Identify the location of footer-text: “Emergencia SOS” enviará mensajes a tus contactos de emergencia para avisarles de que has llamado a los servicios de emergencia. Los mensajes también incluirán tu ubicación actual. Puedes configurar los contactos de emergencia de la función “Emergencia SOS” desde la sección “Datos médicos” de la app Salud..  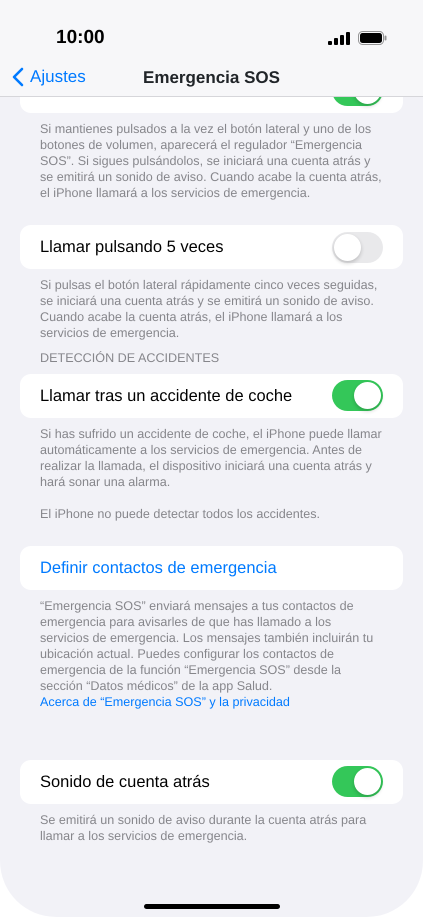
(207, 646).